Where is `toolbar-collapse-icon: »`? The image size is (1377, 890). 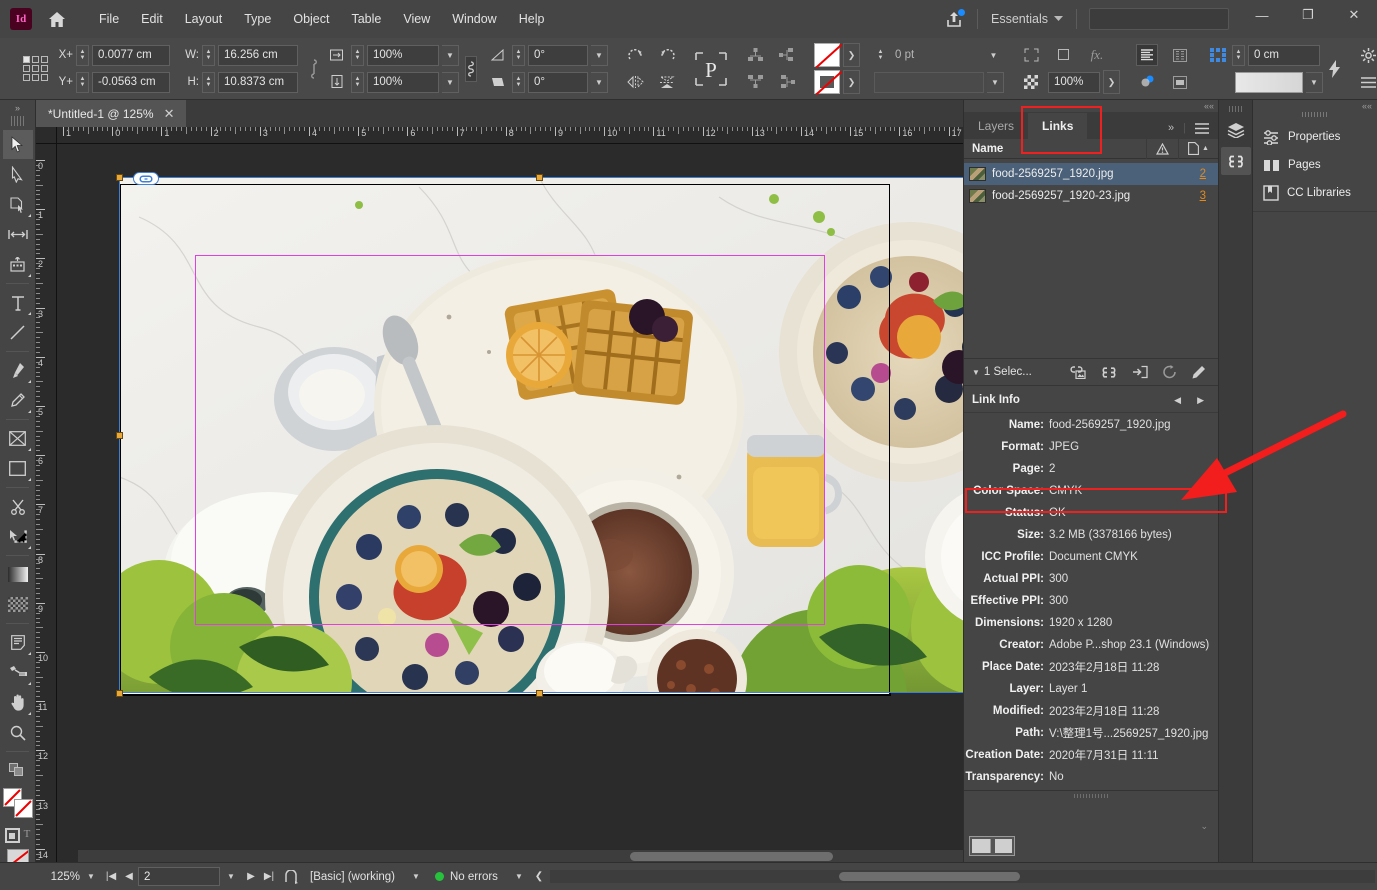 toolbar-collapse-icon: » is located at coordinates (17, 108).